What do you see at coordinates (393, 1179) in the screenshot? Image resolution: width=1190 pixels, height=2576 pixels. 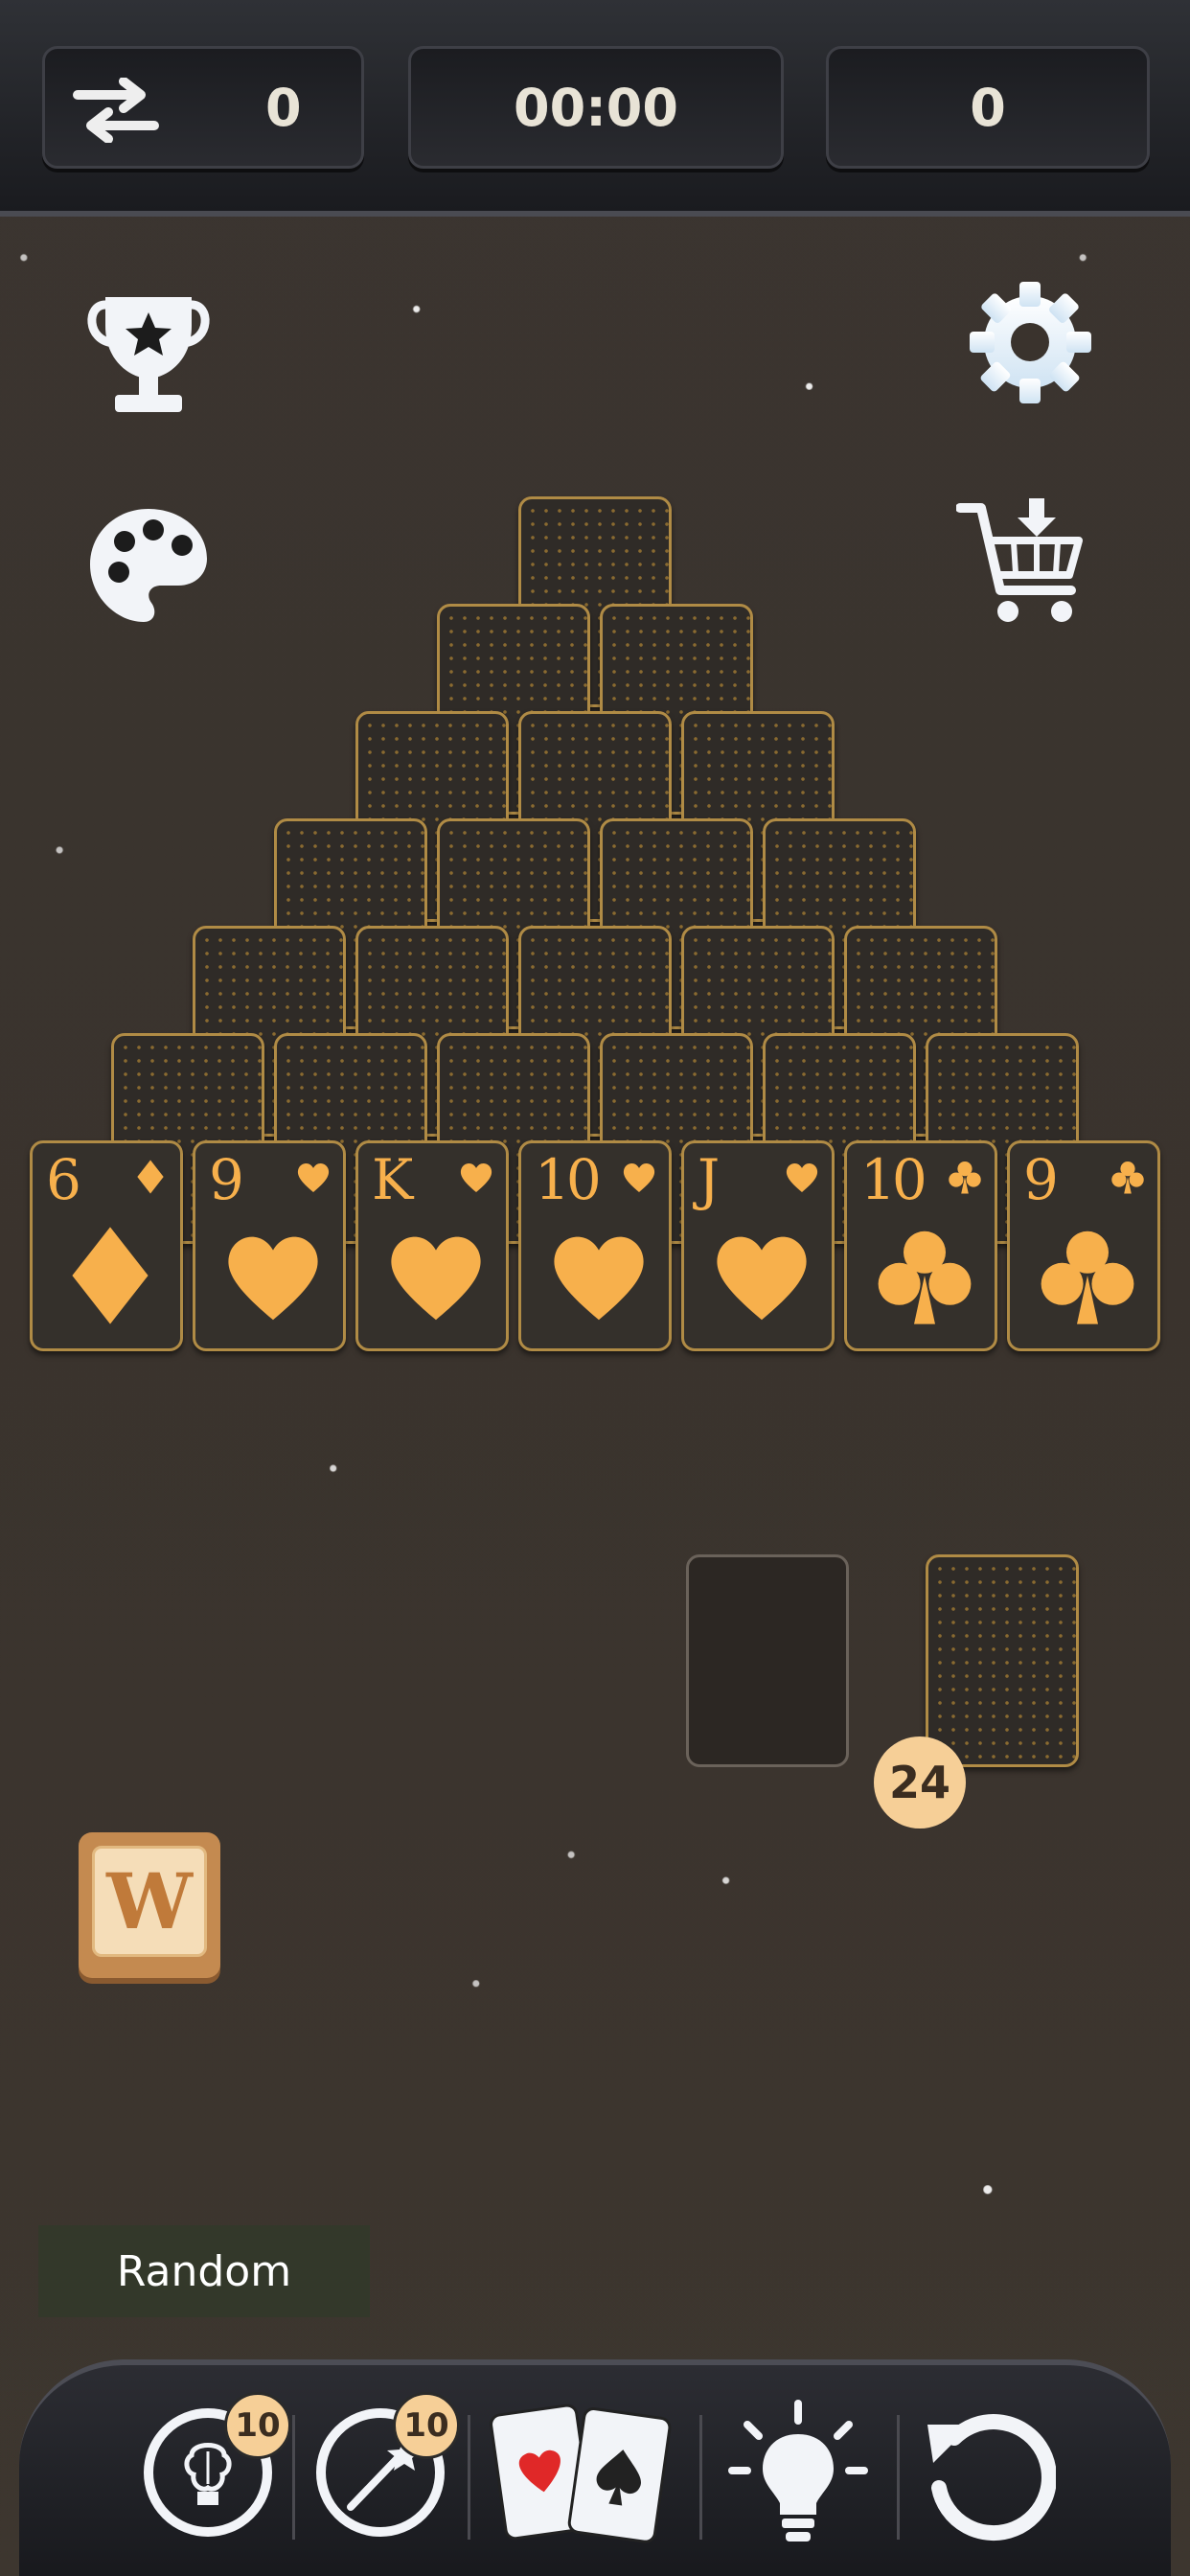 I see `card-rank: K` at bounding box center [393, 1179].